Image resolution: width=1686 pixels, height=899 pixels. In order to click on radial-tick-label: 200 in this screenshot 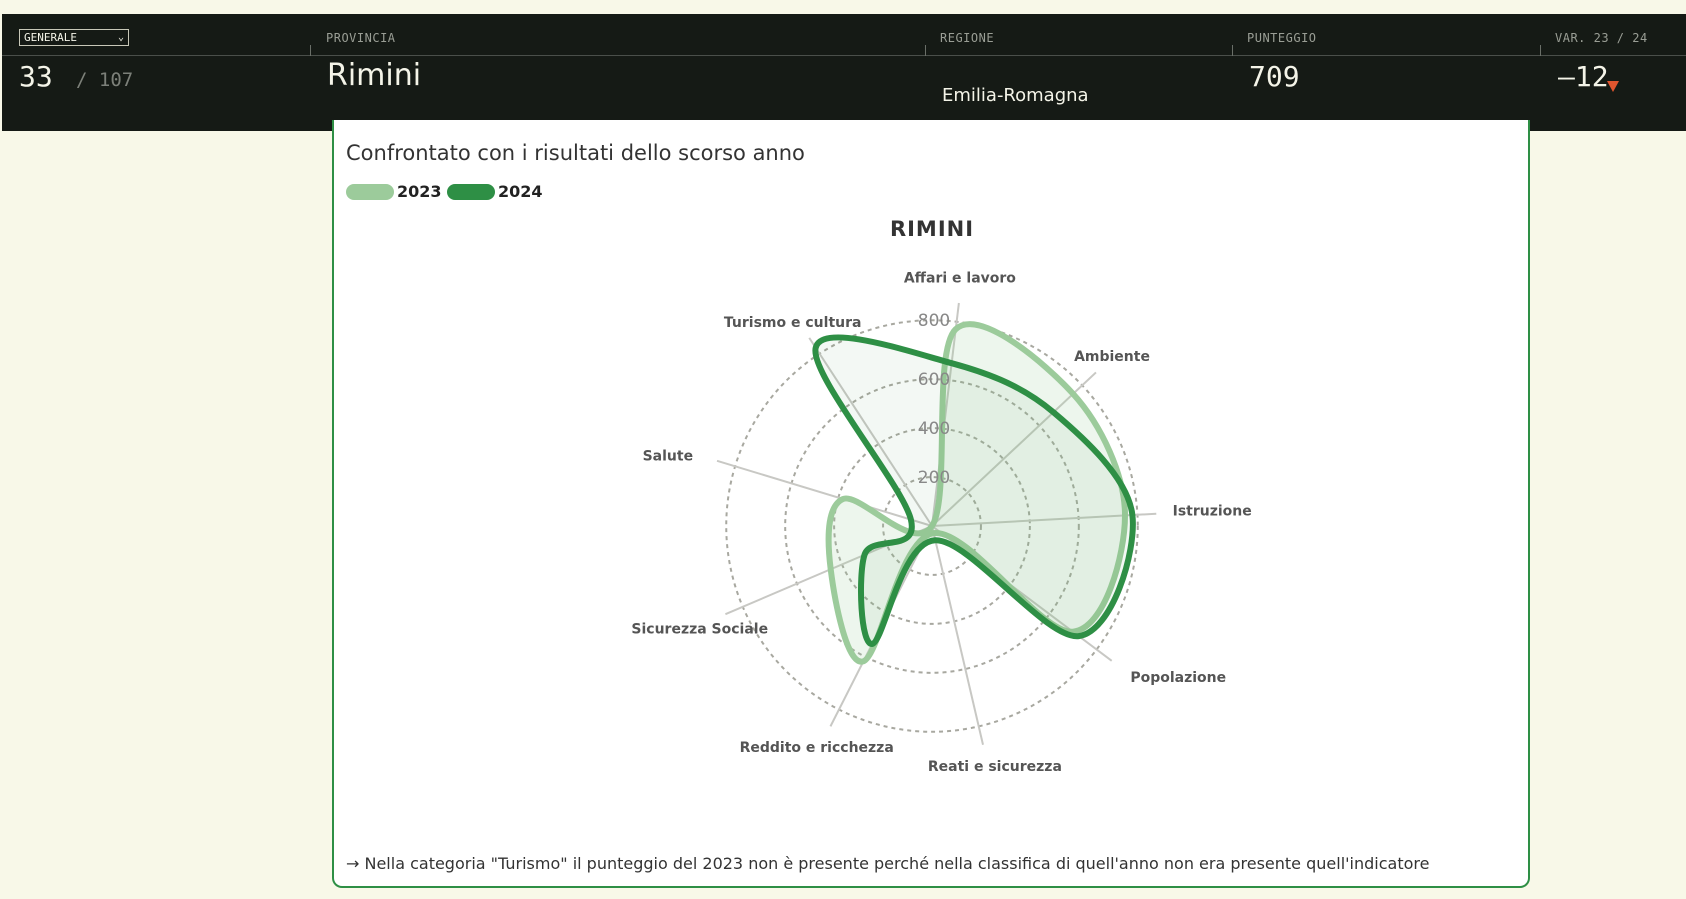, I will do `click(934, 478)`.